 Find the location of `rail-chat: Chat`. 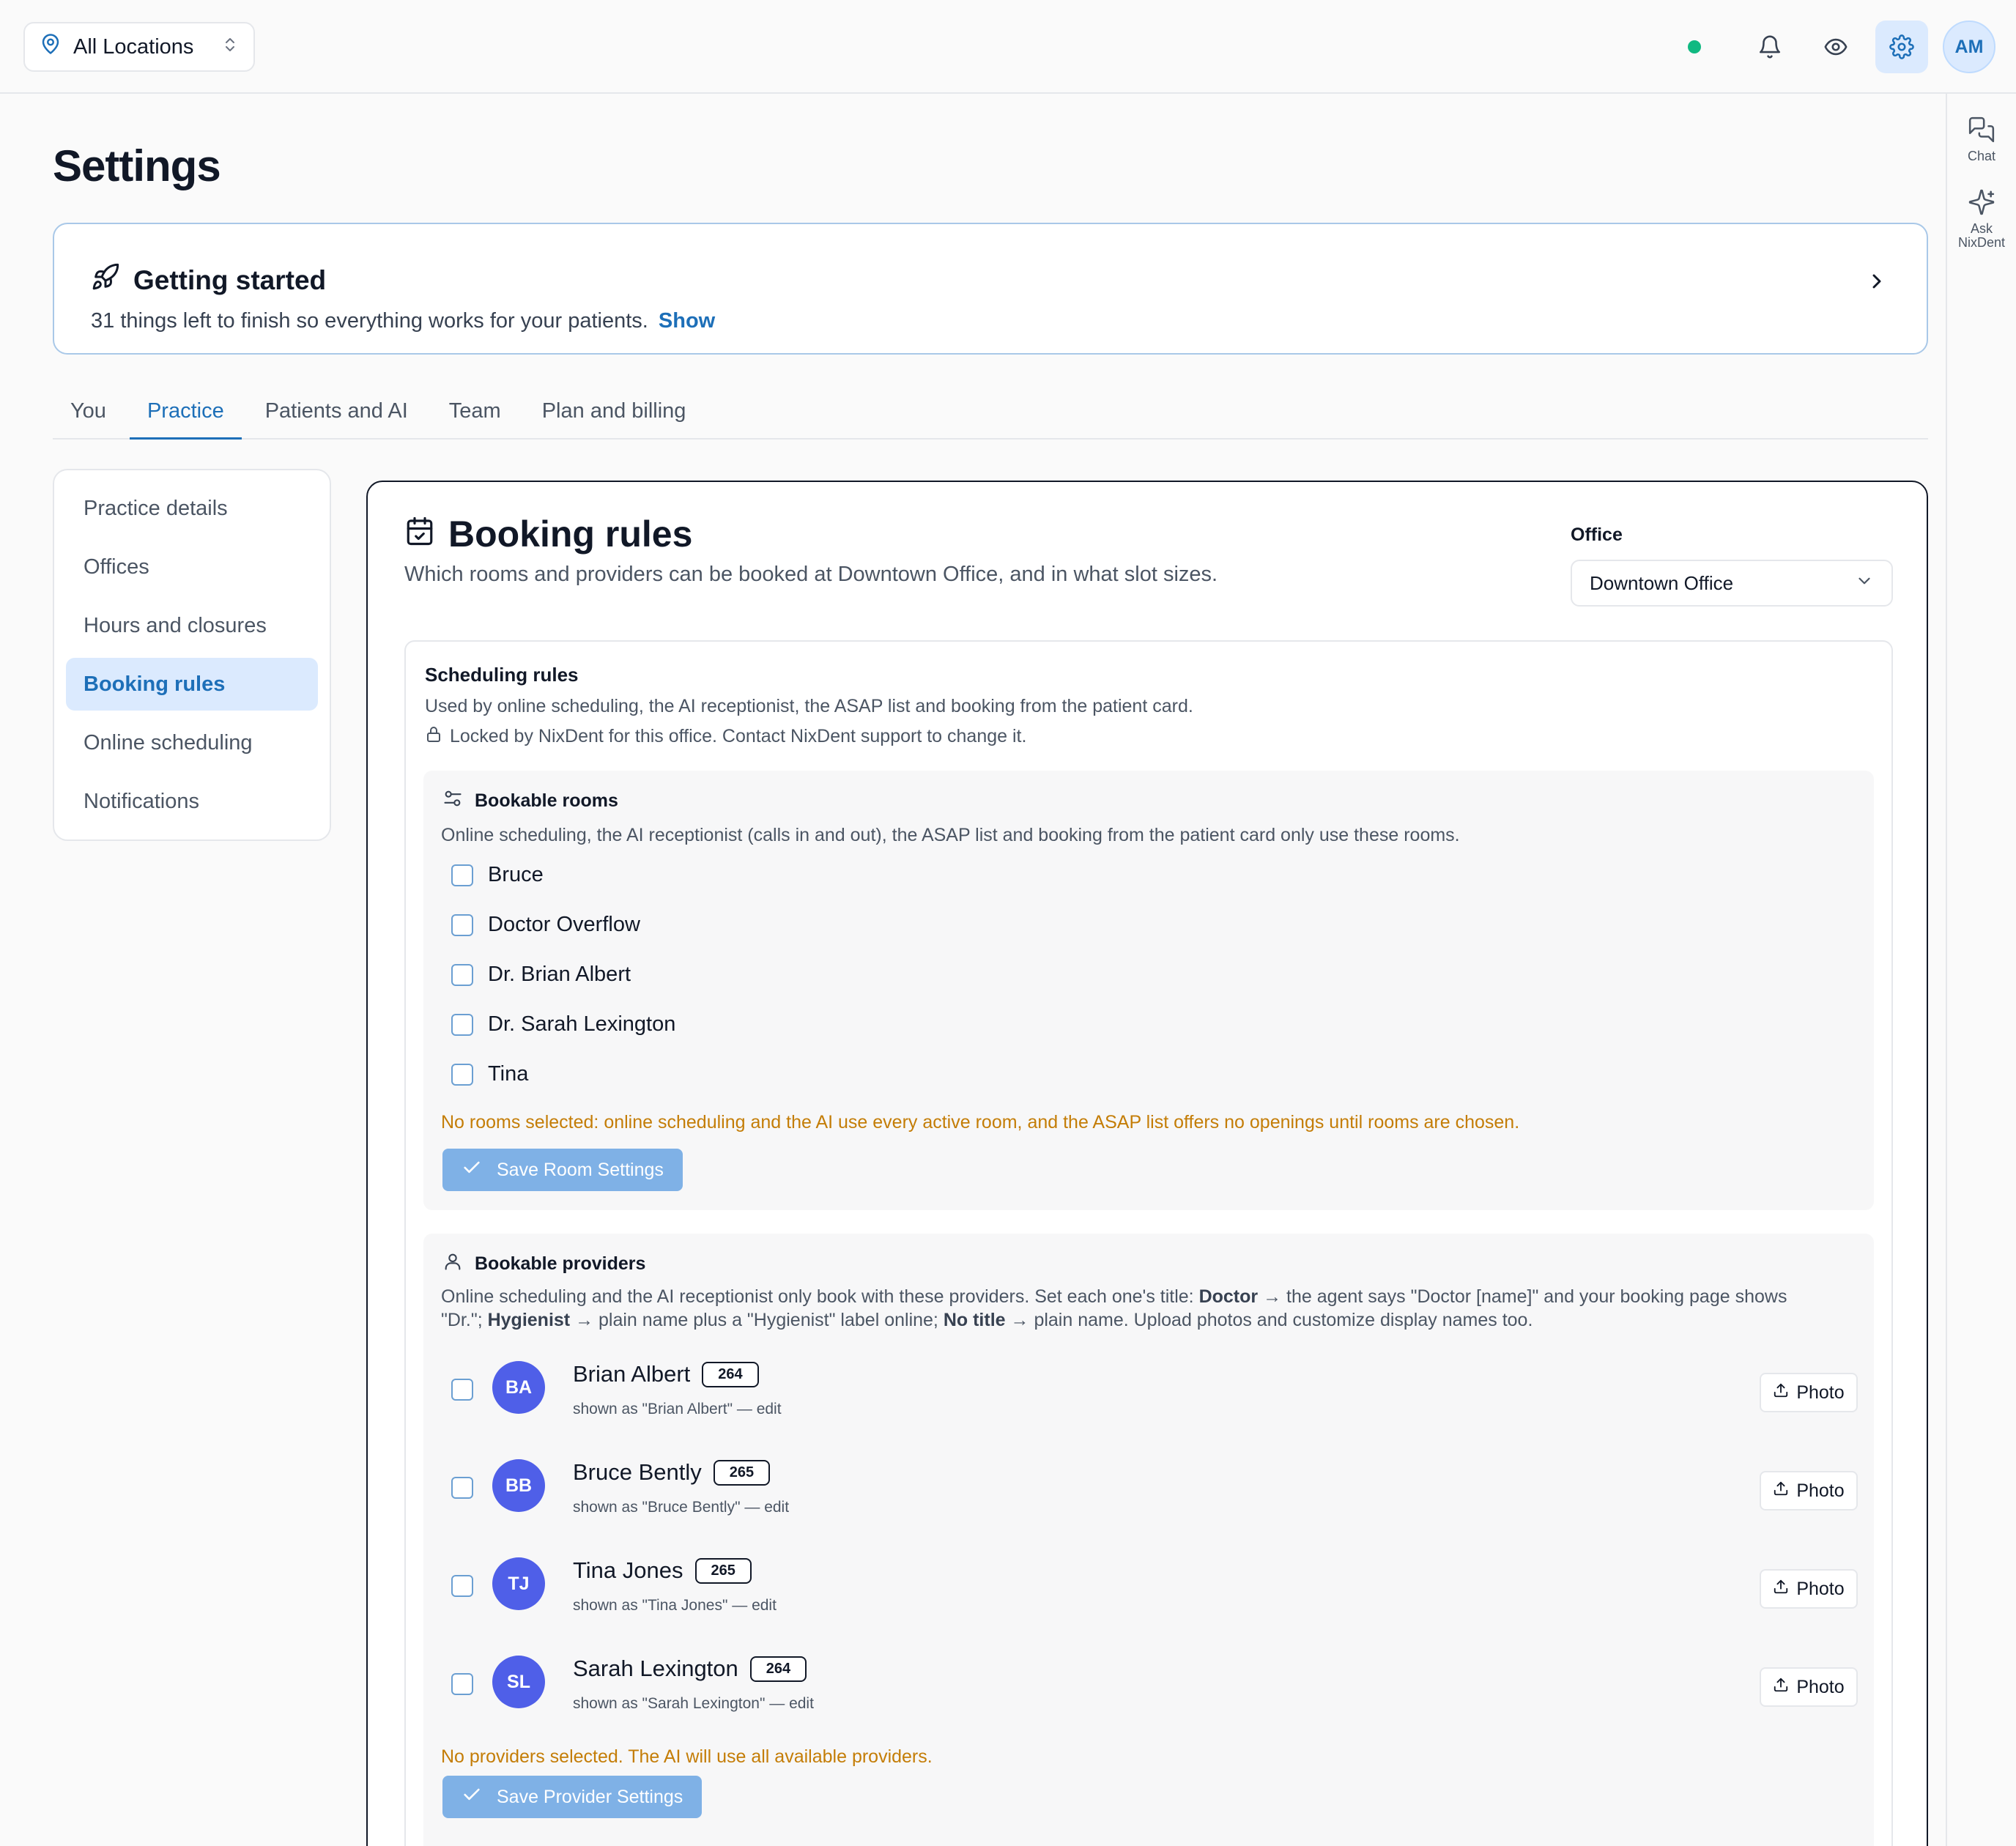

rail-chat: Chat is located at coordinates (1981, 139).